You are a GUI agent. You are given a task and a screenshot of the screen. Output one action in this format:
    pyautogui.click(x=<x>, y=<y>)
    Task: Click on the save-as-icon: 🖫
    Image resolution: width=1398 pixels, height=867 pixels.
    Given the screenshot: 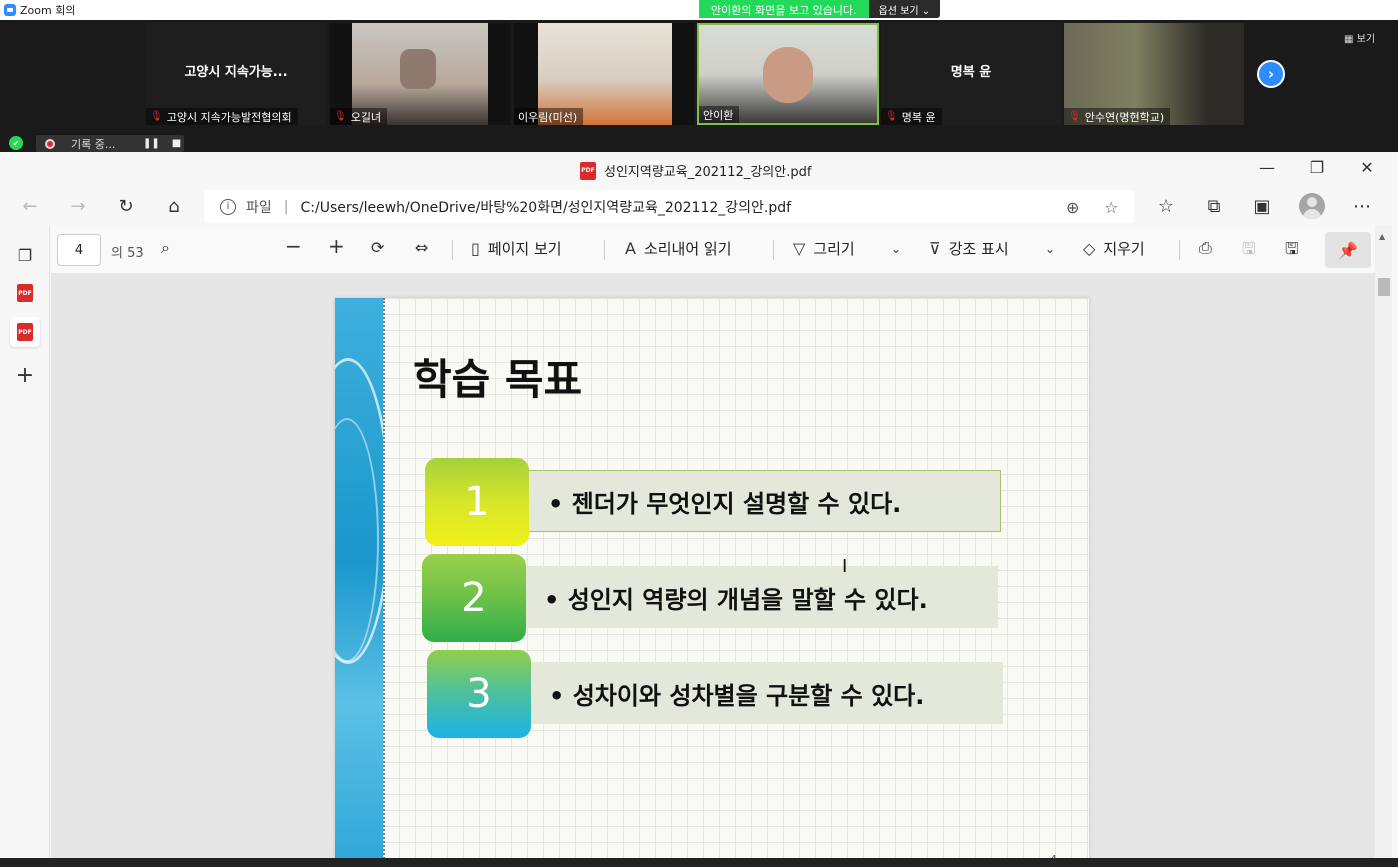 What is the action you would take?
    pyautogui.click(x=1292, y=251)
    